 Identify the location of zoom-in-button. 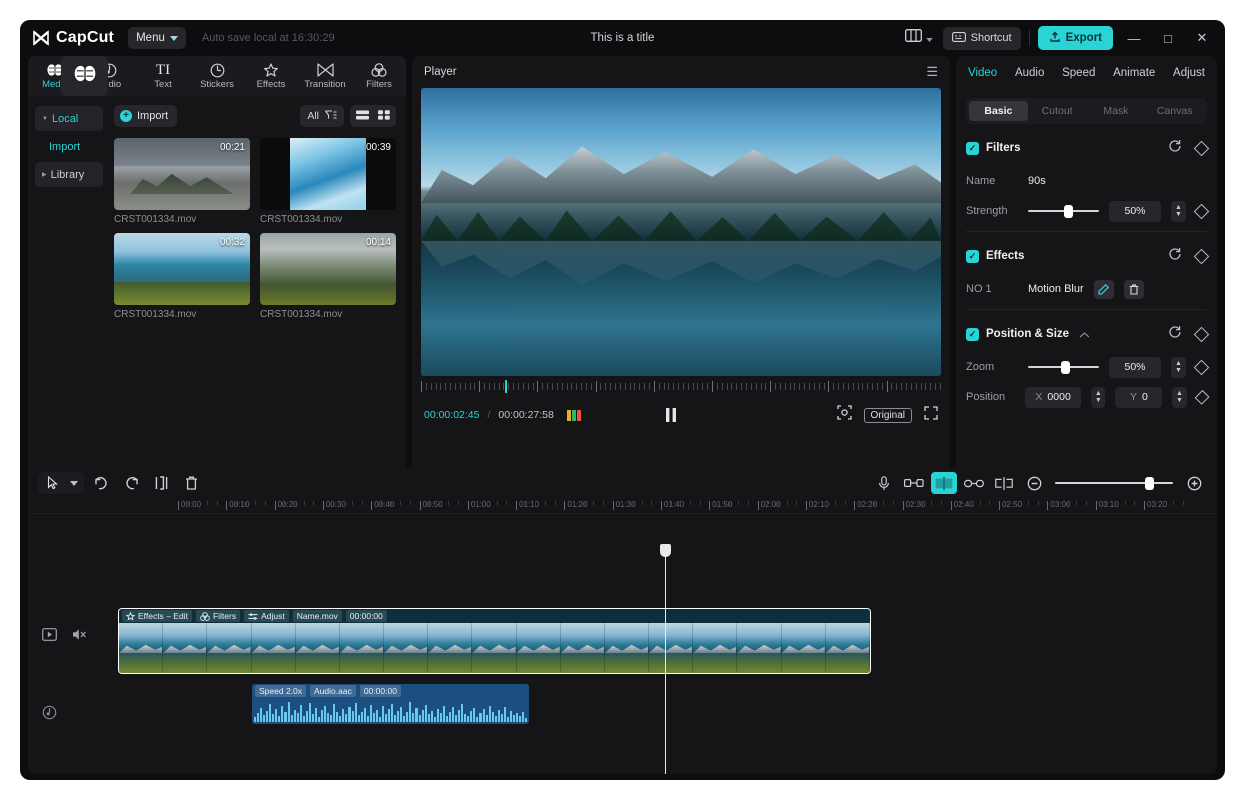
(1194, 483).